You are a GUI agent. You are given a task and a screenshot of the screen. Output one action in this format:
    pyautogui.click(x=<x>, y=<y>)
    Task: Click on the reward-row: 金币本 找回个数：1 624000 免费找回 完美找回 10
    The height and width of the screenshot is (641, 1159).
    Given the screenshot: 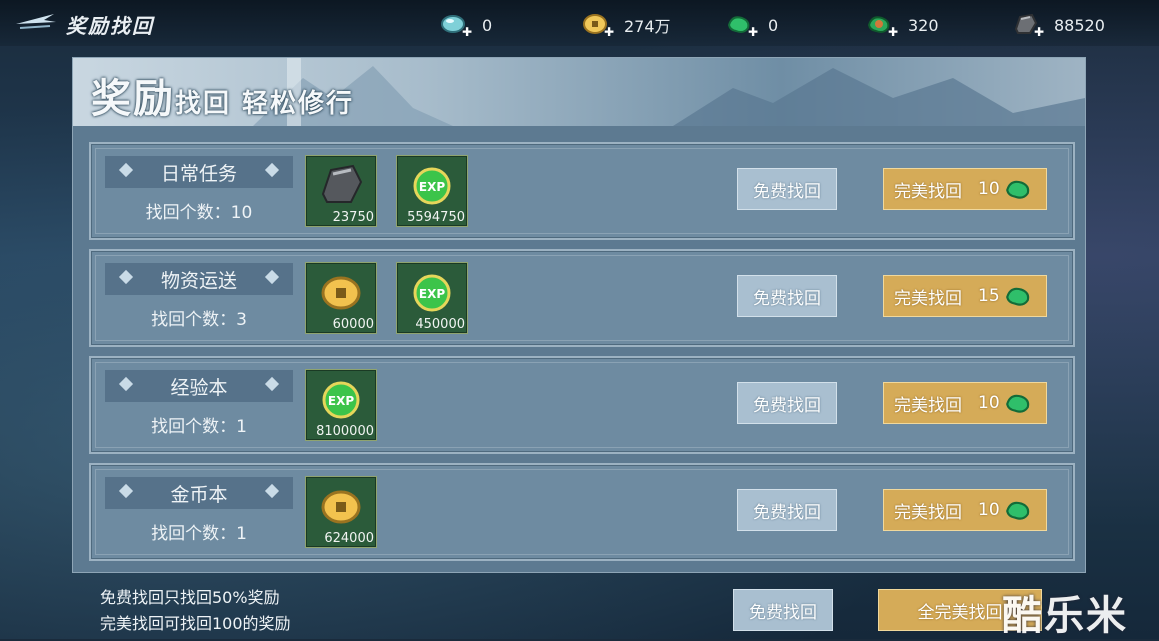 What is the action you would take?
    pyautogui.click(x=582, y=512)
    